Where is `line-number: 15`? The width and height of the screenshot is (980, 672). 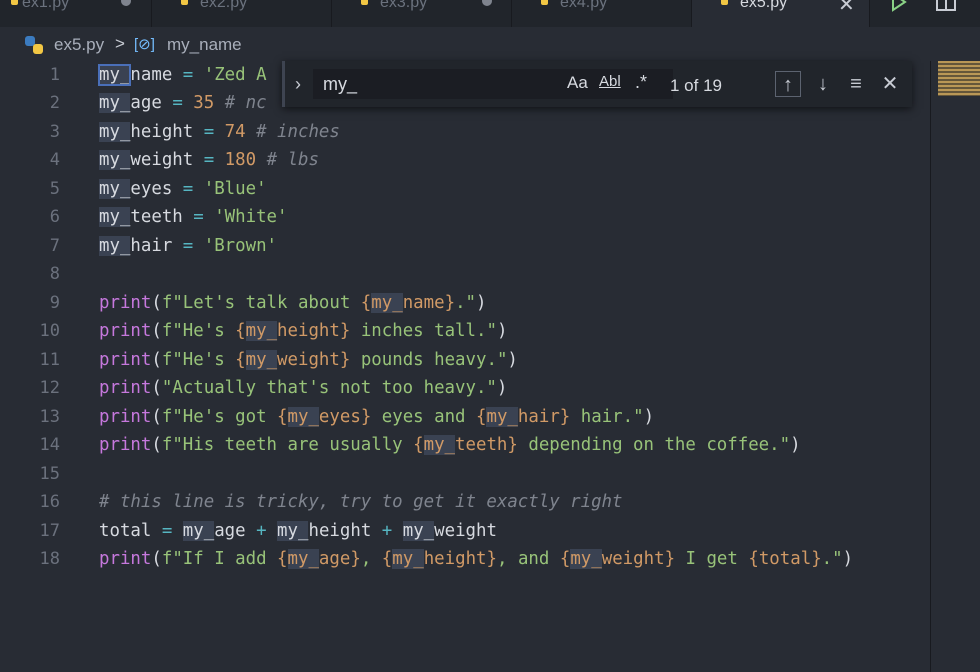 line-number: 15 is located at coordinates (49, 474).